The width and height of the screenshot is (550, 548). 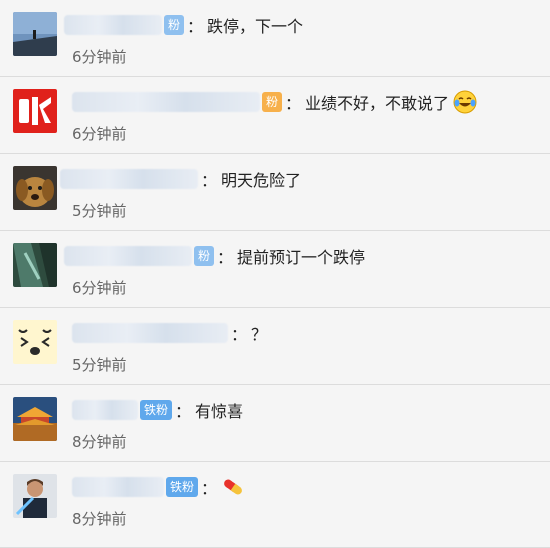 What do you see at coordinates (301, 257) in the screenshot?
I see `comment-text: 提前预订一个跌停` at bounding box center [301, 257].